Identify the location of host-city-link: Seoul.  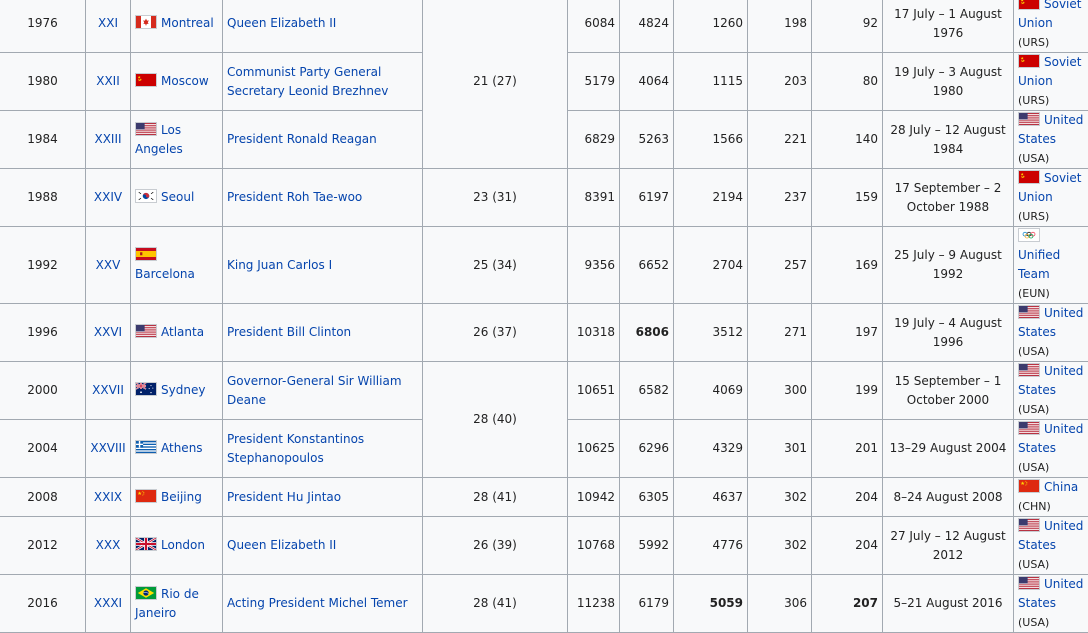
(177, 197).